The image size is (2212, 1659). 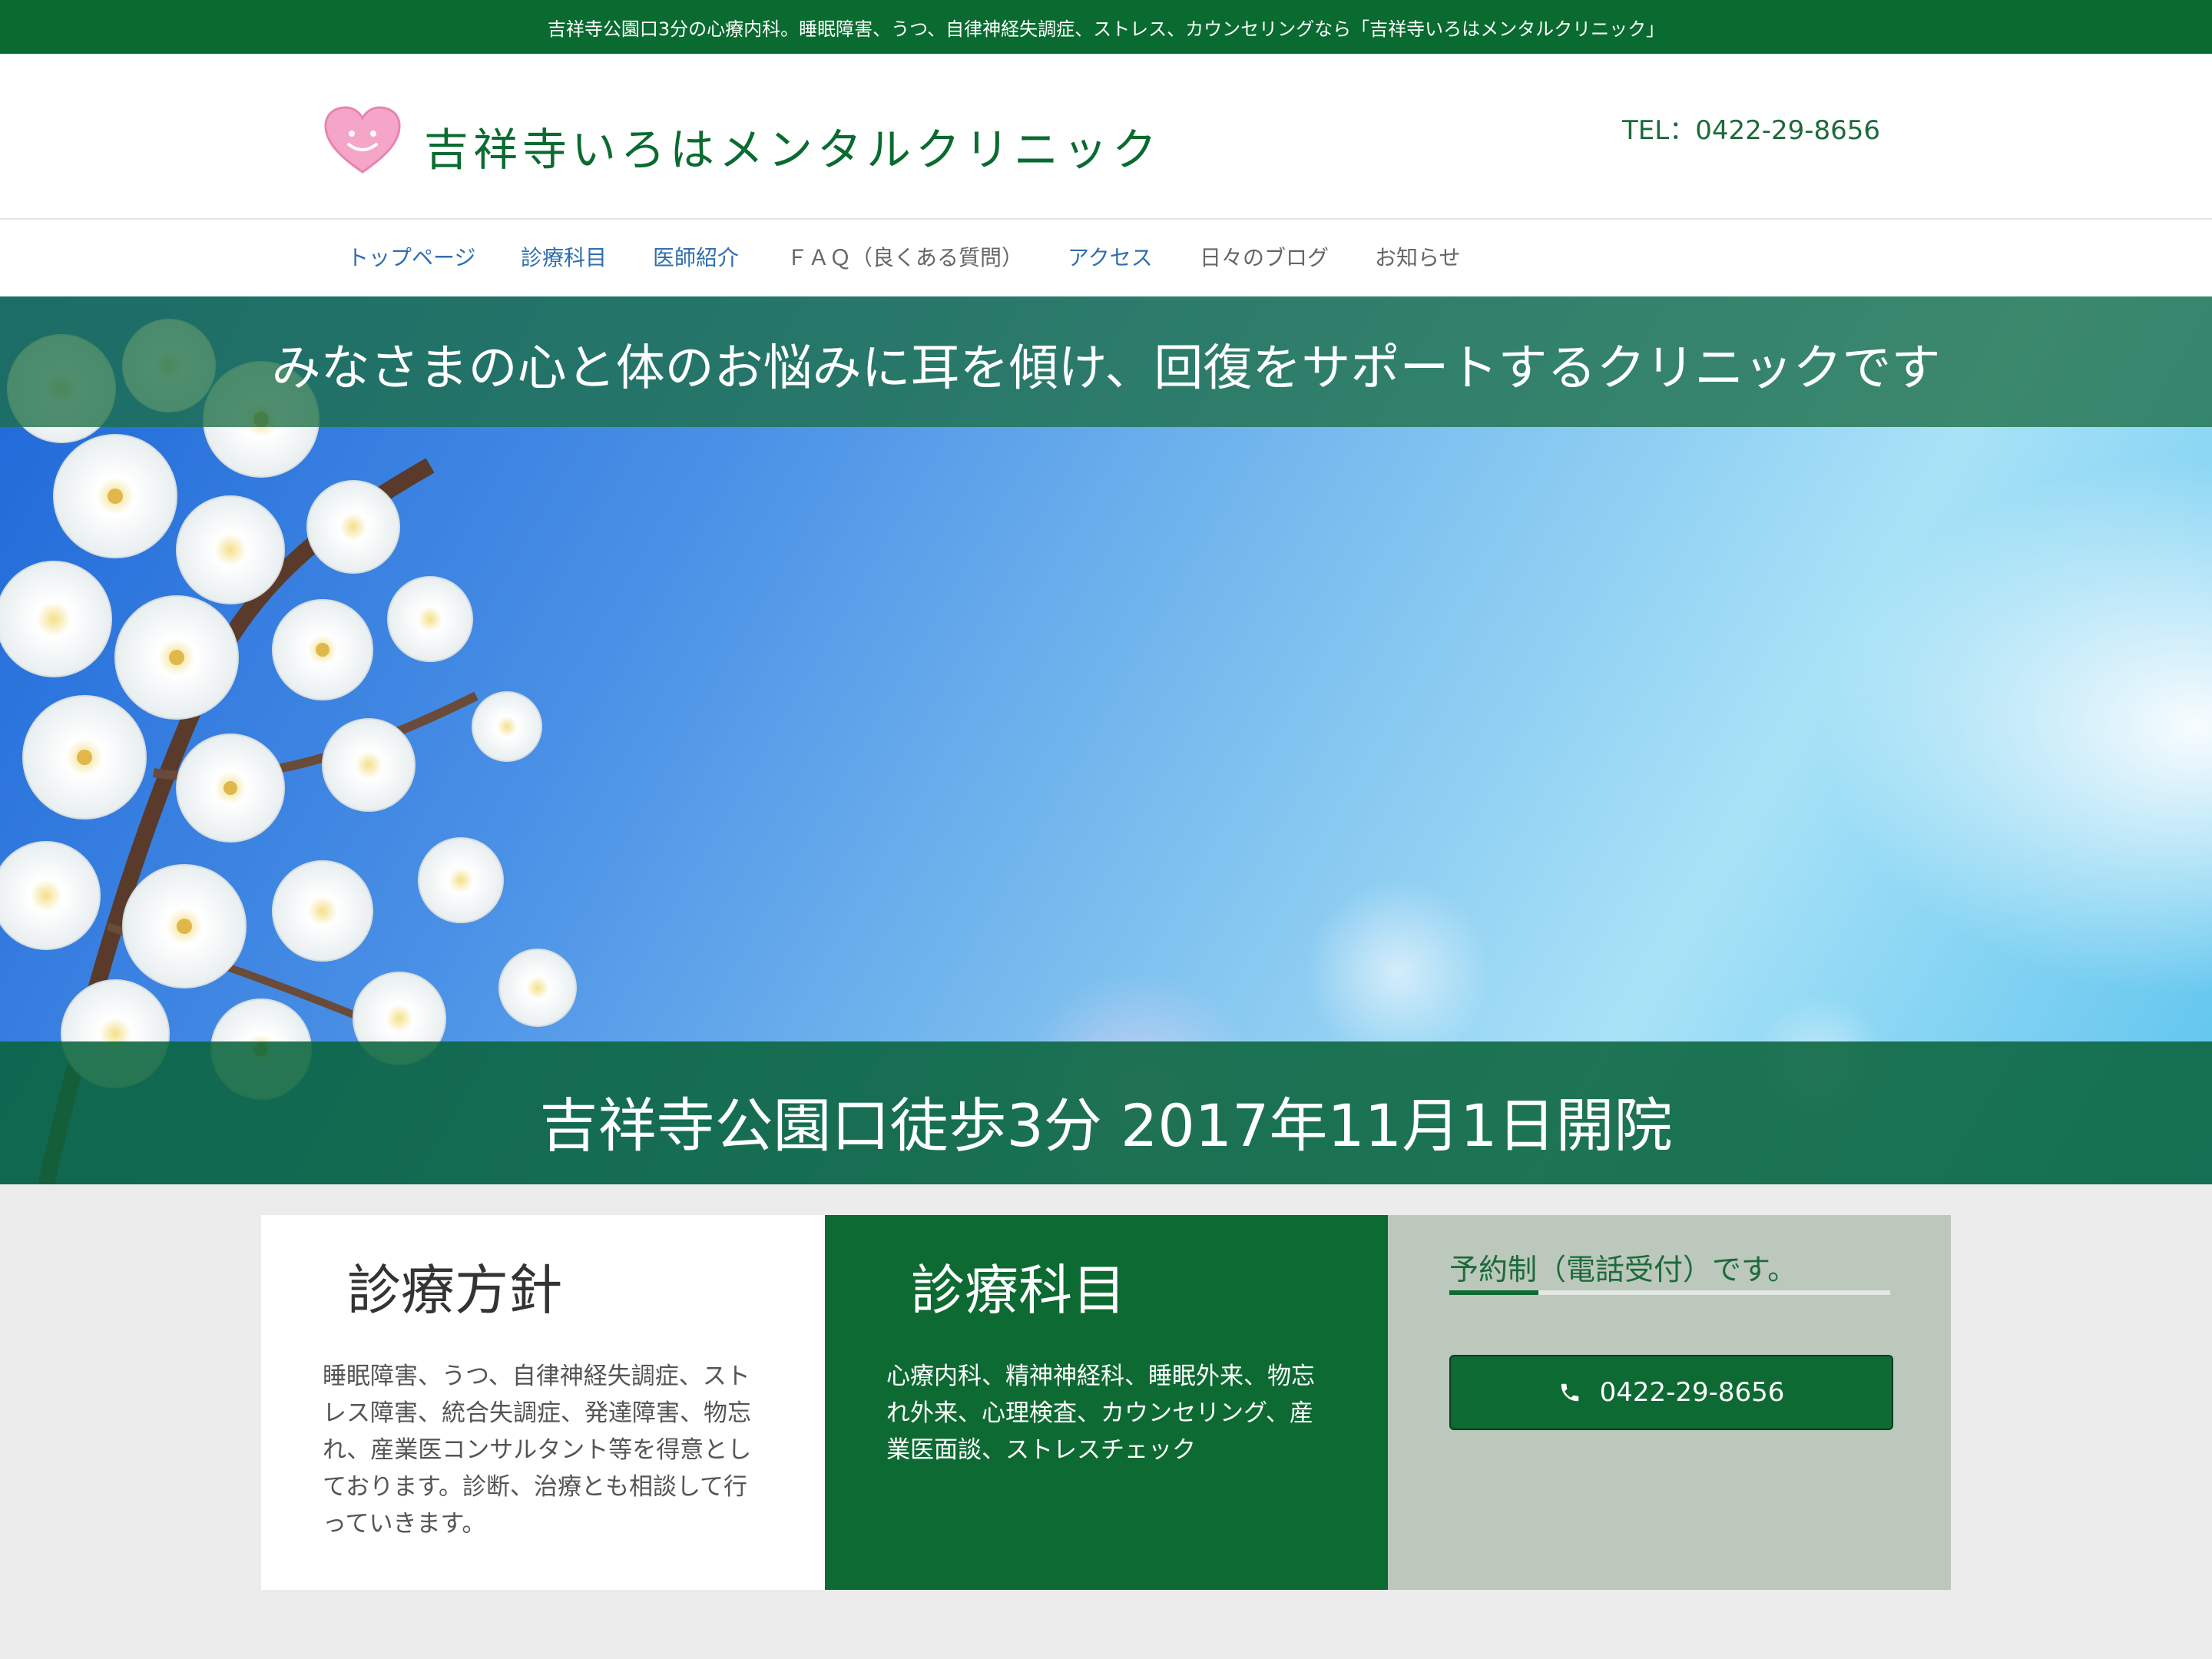 What do you see at coordinates (1418, 256) in the screenshot?
I see `nav-item-news: お知らせ` at bounding box center [1418, 256].